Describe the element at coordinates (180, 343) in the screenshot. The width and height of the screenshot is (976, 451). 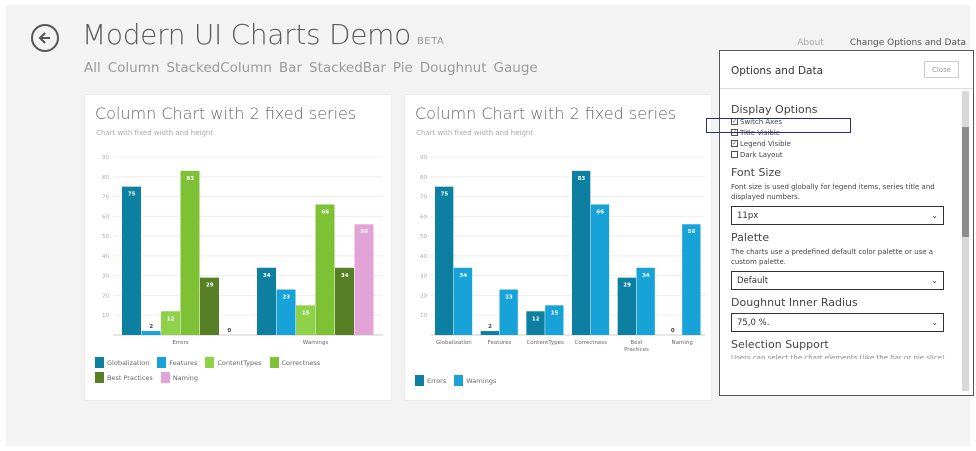
I see `x-tick-label: Errors` at that location.